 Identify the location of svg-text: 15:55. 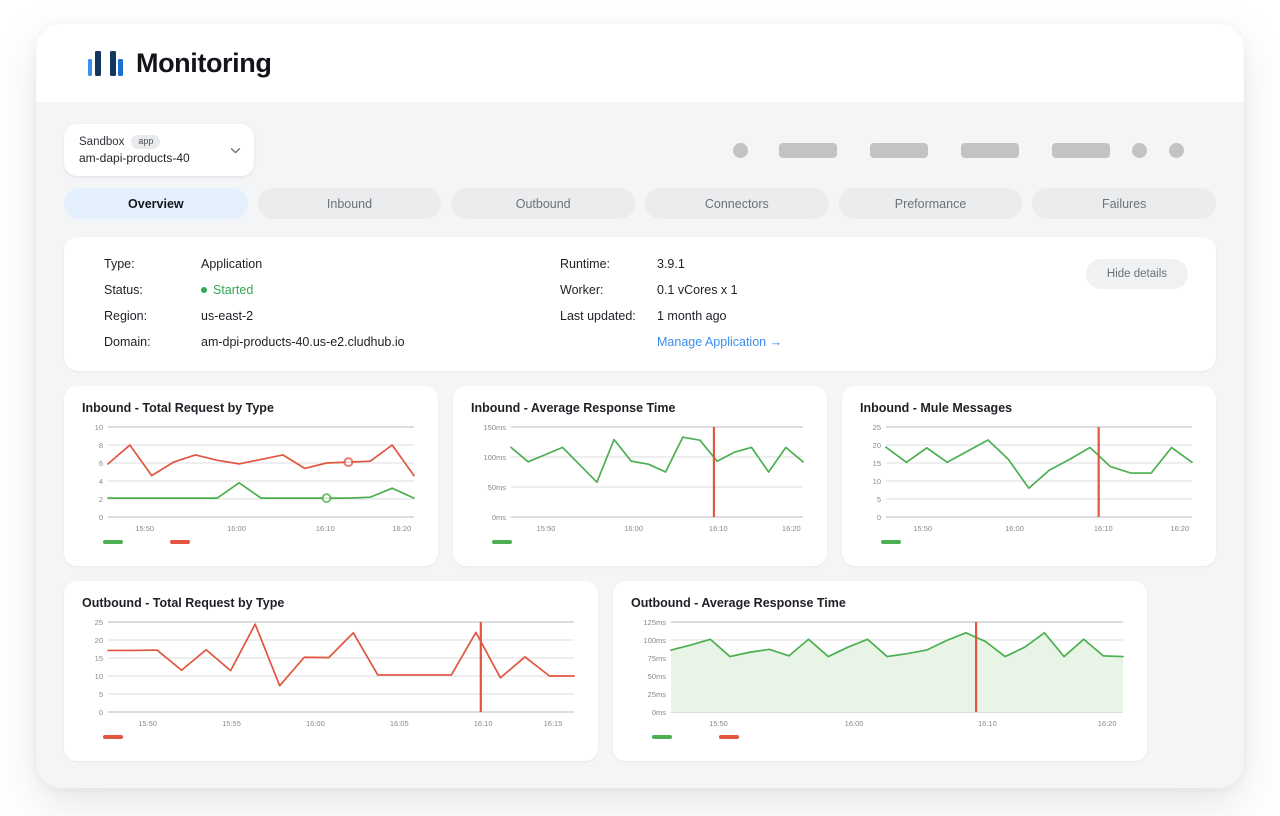
(231, 723).